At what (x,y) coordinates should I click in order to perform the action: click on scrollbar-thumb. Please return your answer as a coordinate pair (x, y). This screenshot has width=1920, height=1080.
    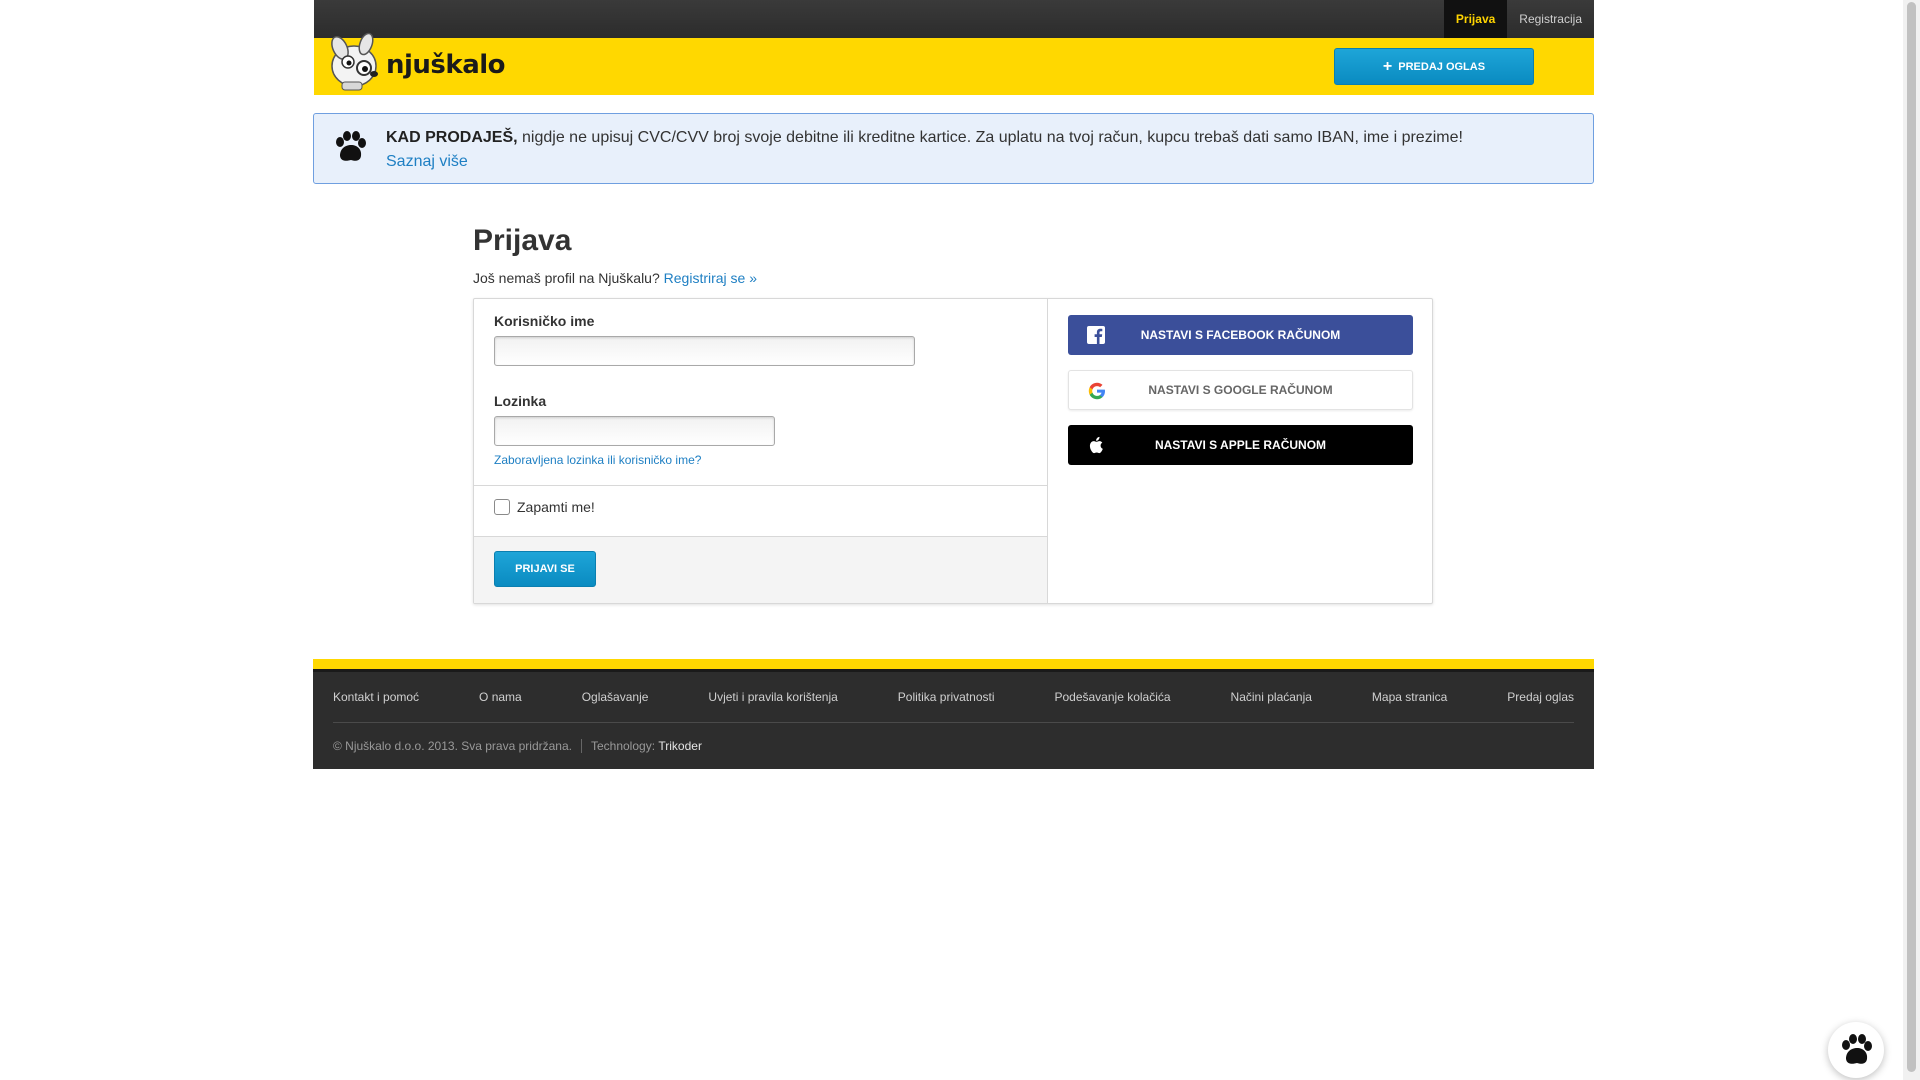
    Looking at the image, I should click on (1911, 537).